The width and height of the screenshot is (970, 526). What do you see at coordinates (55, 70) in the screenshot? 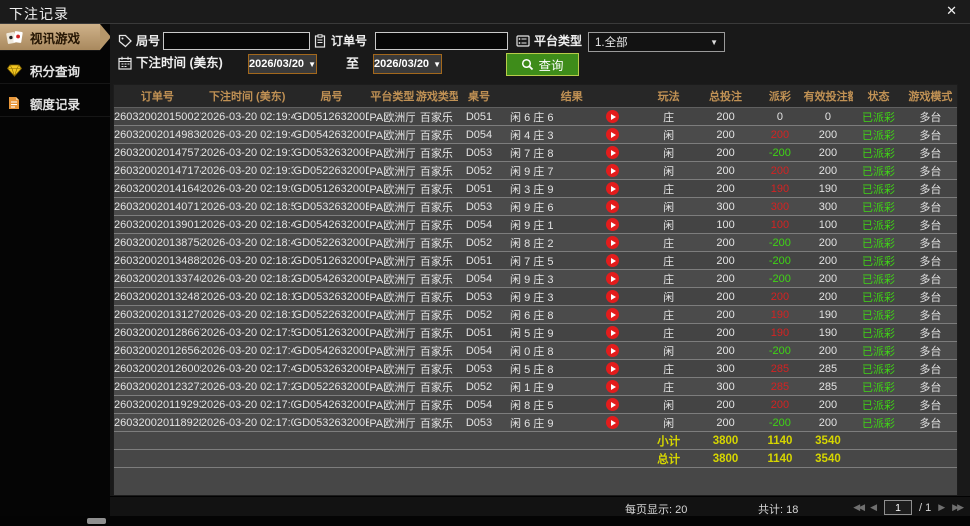
I see `sidebar-item-points-query: 积分查询` at bounding box center [55, 70].